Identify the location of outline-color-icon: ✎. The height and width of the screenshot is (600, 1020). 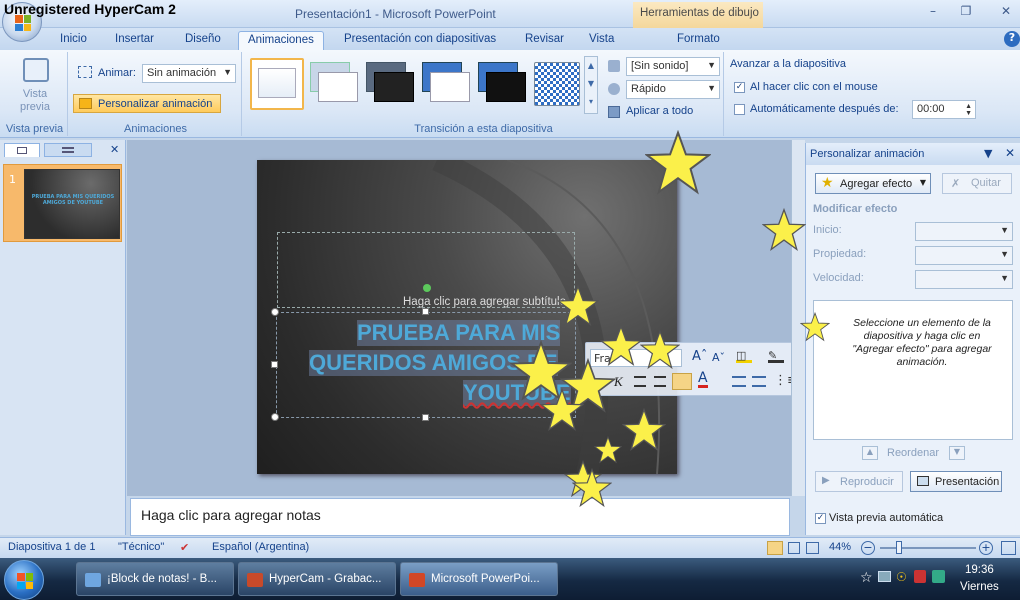
(776, 356).